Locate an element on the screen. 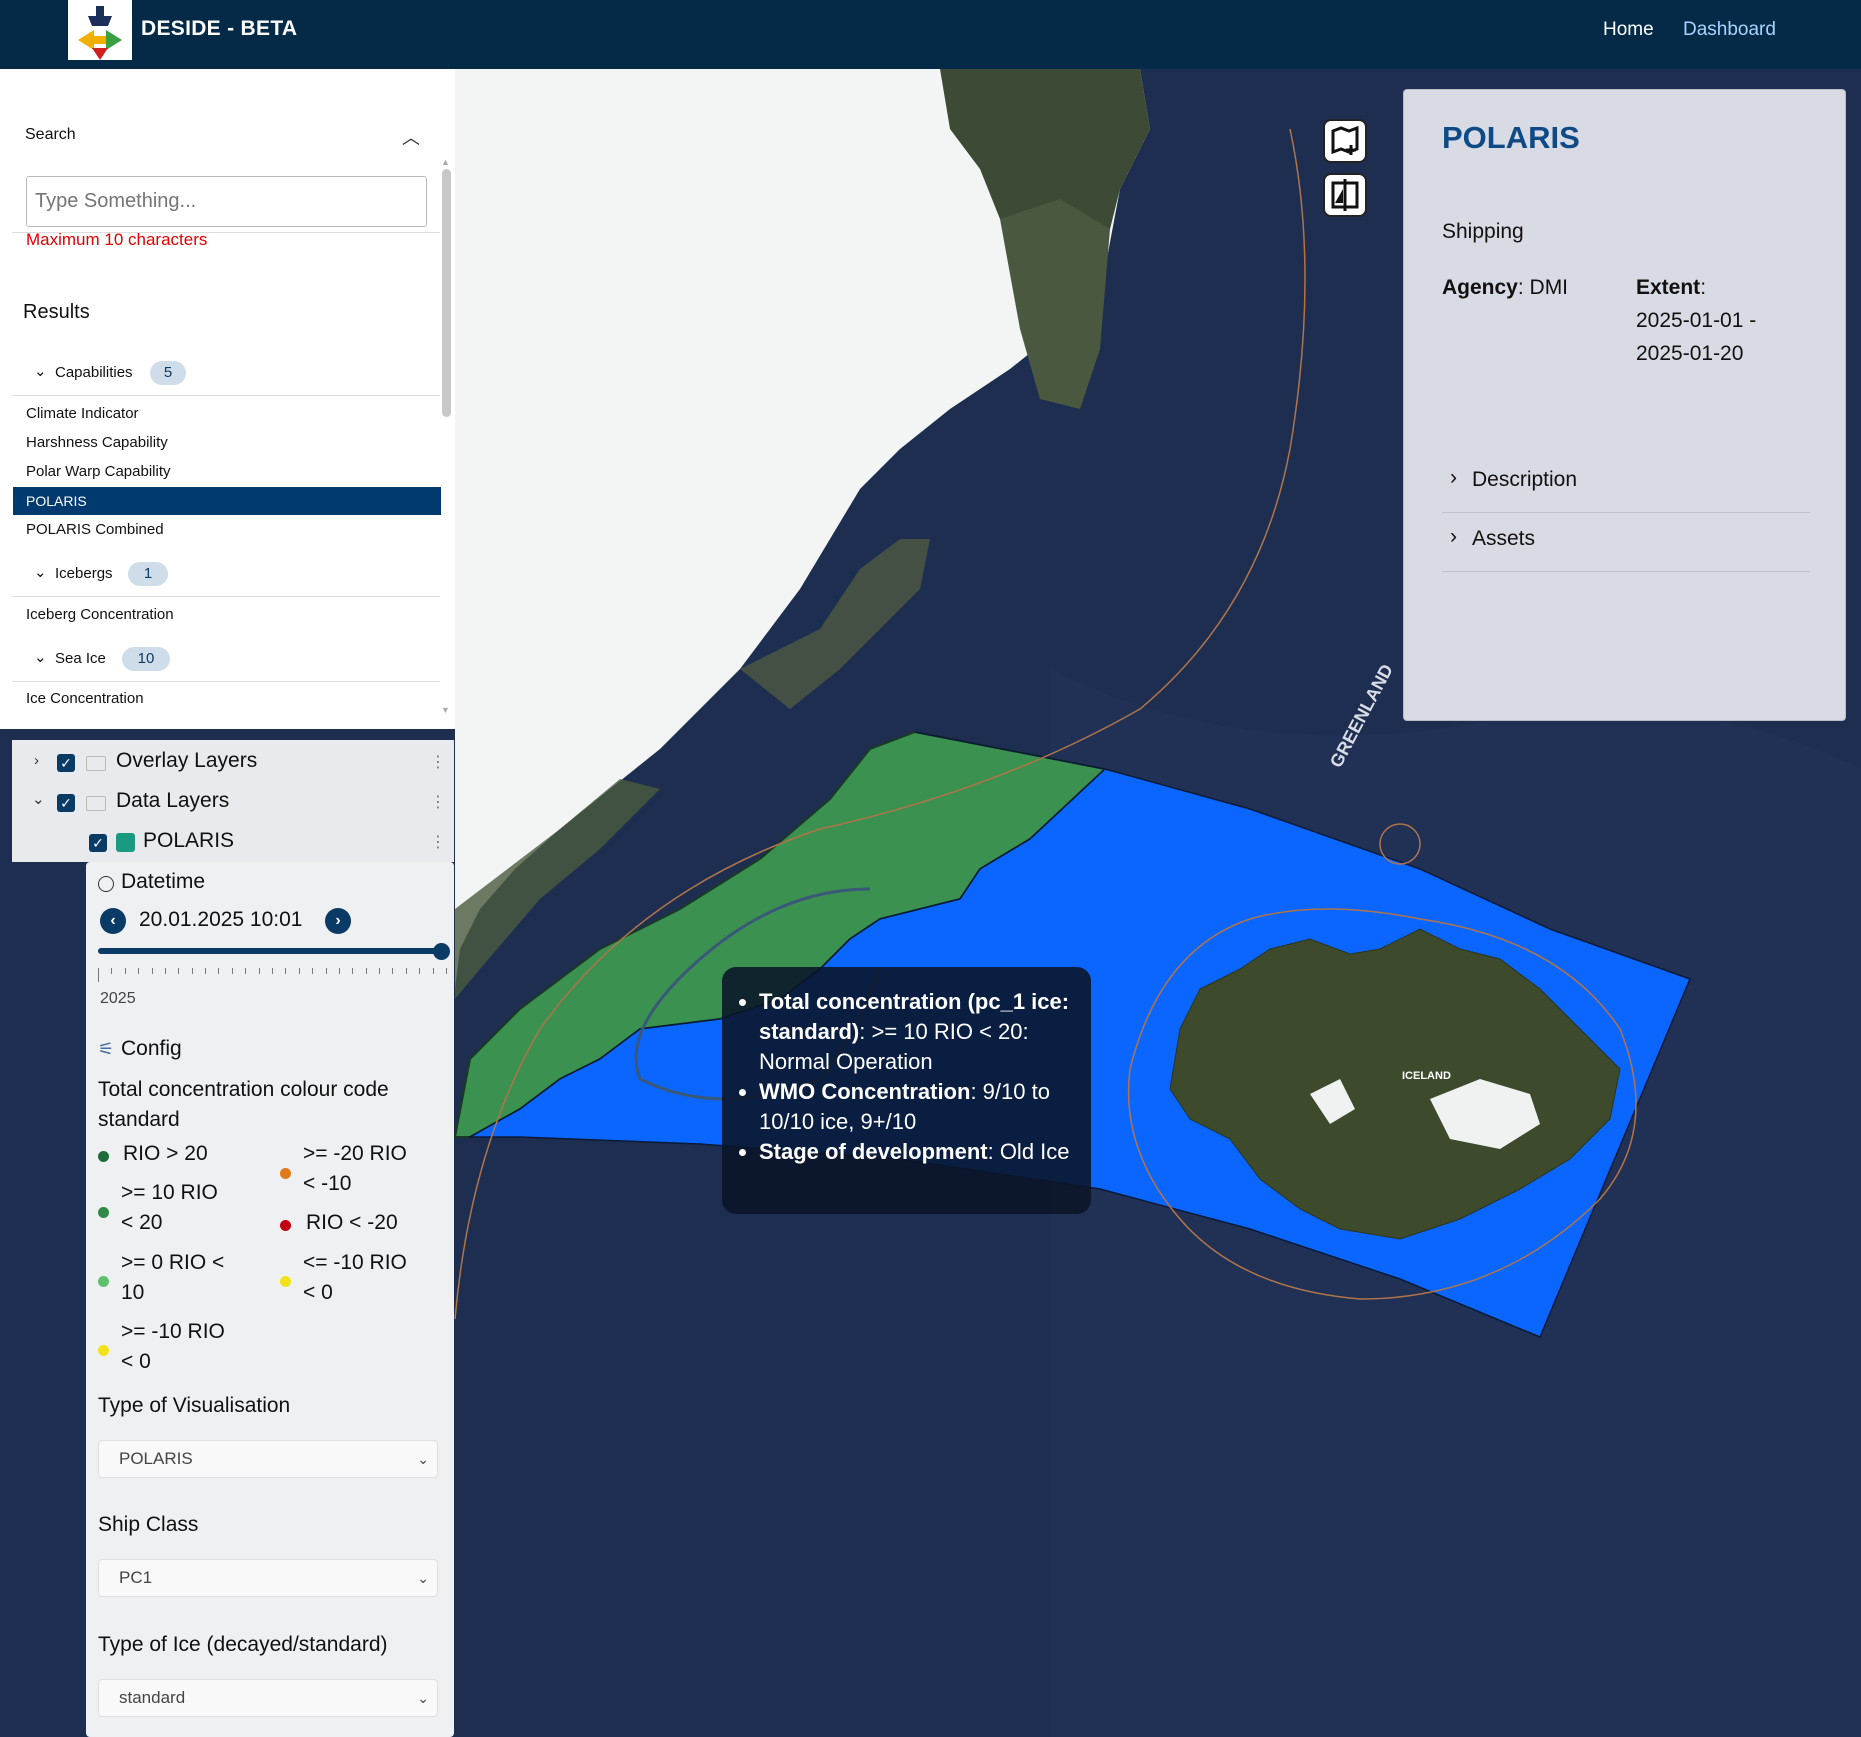  overlay-menu-icon: ⋮ is located at coordinates (438, 762).